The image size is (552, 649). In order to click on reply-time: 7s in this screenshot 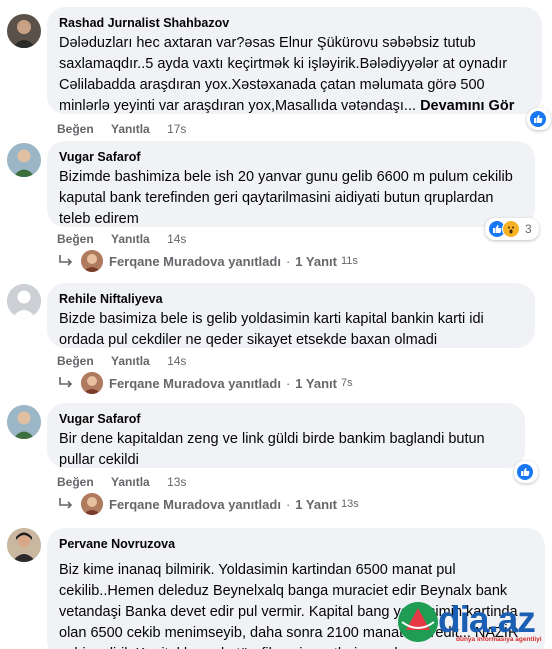, I will do `click(346, 383)`.